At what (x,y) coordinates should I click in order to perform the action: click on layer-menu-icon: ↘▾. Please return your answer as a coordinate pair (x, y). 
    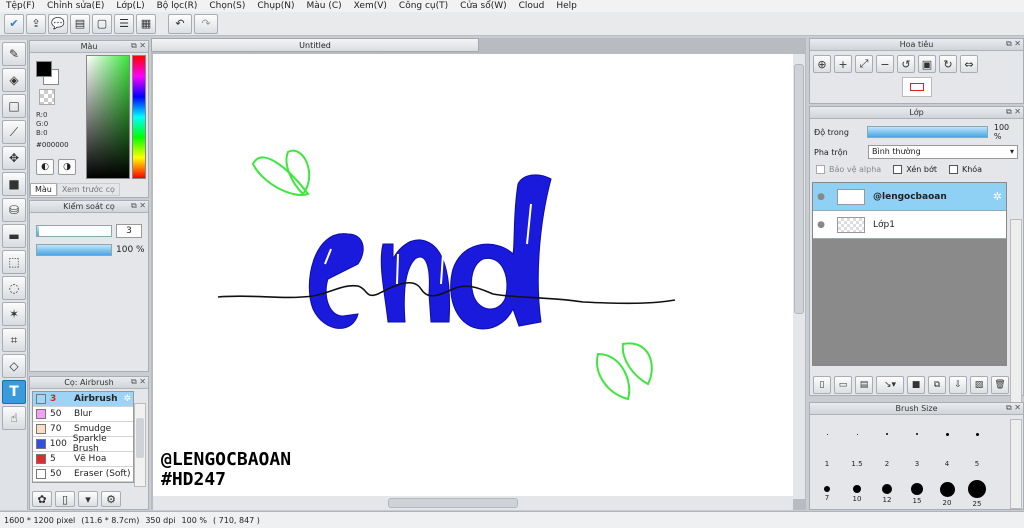
    Looking at the image, I should click on (890, 385).